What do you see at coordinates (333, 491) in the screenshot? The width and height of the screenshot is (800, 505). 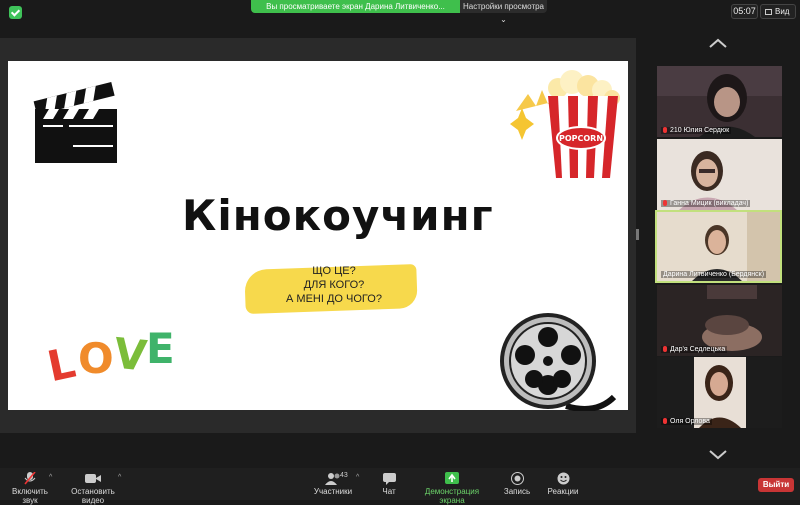 I see `participants-label: Участники` at bounding box center [333, 491].